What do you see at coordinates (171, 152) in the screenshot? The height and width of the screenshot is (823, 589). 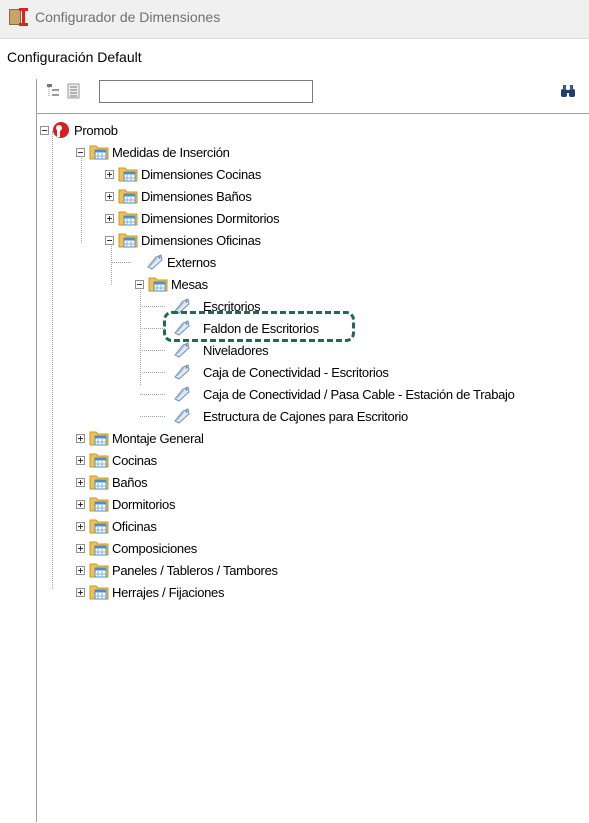 I see `tree-node-label: Medidas de Inserción` at bounding box center [171, 152].